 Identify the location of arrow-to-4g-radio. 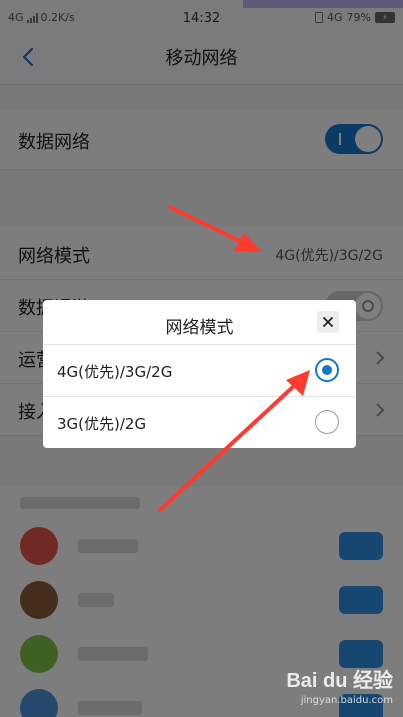
(234, 441).